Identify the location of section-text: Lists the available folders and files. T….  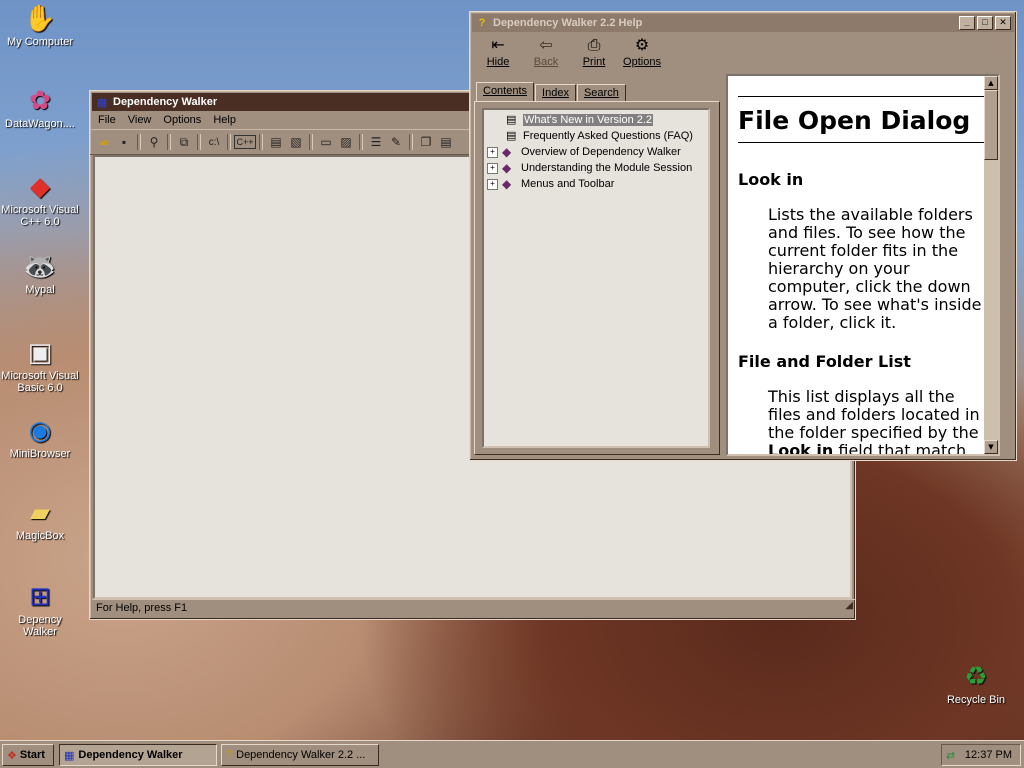
(875, 268).